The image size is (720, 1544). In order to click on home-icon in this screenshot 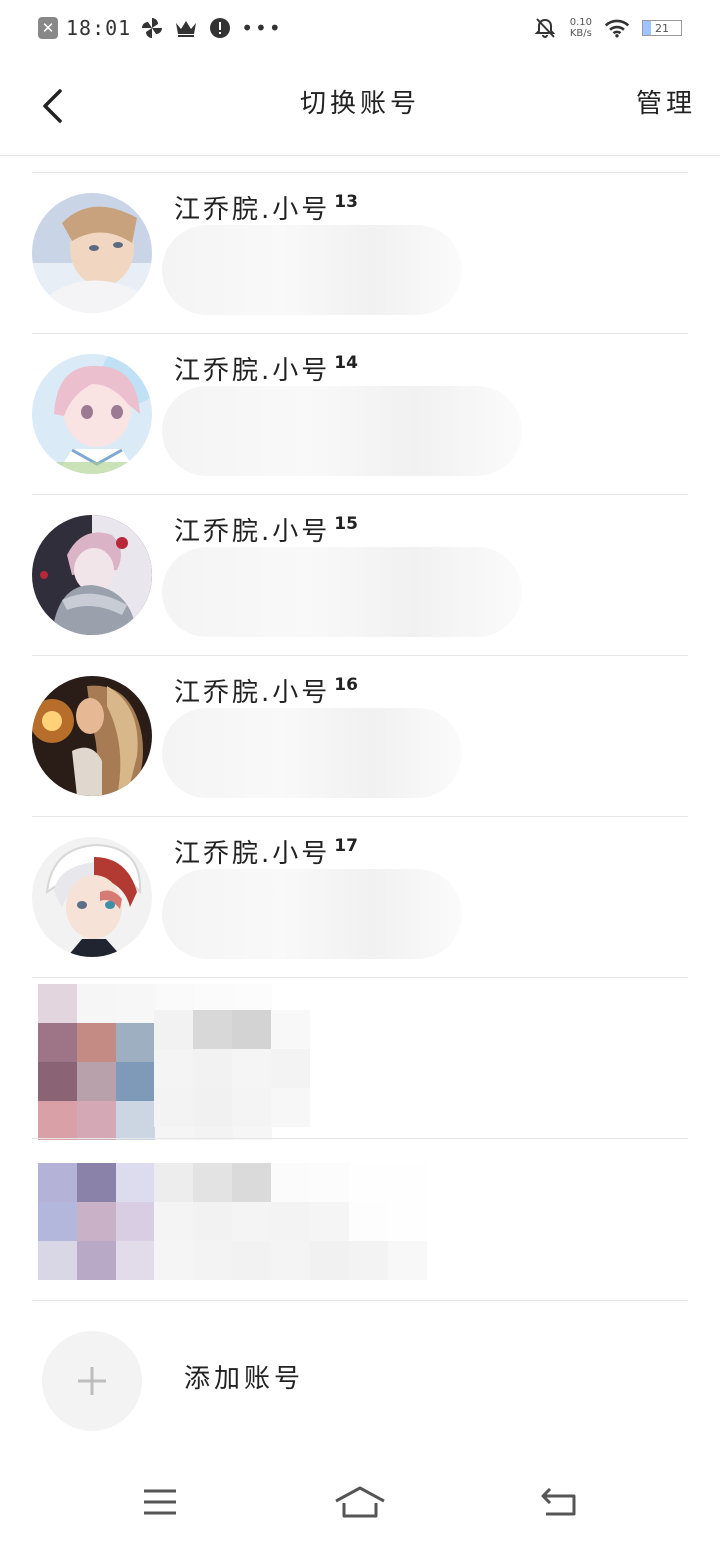, I will do `click(360, 1502)`.